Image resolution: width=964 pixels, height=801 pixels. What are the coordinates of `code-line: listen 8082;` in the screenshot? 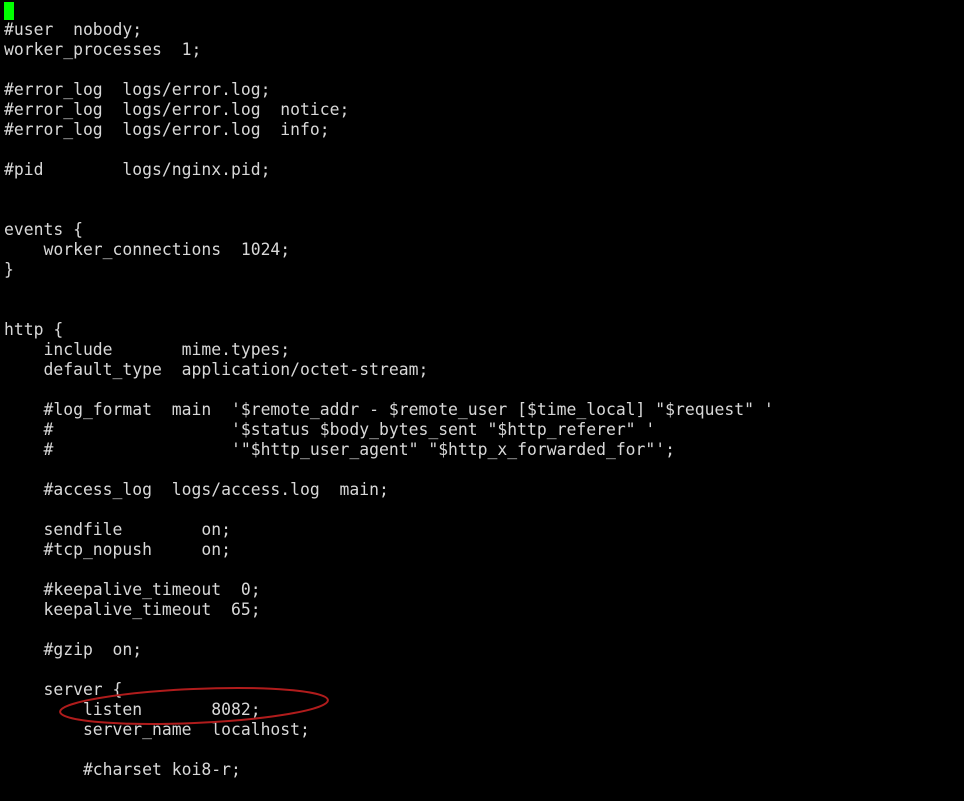 It's located at (132, 709).